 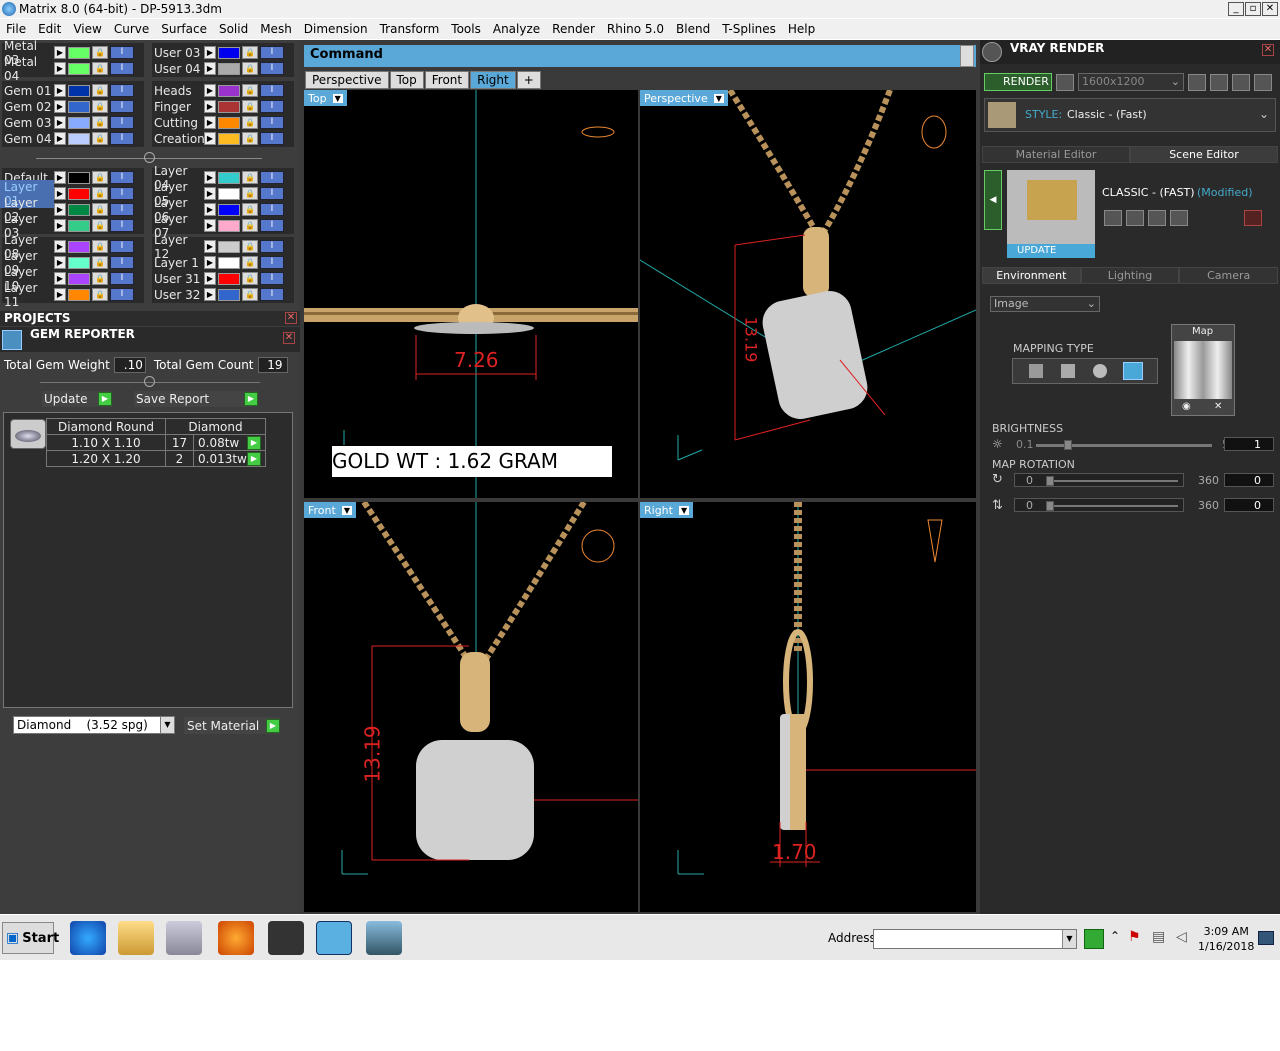 I want to click on scene-expand-icon: ◀, so click(x=993, y=200).